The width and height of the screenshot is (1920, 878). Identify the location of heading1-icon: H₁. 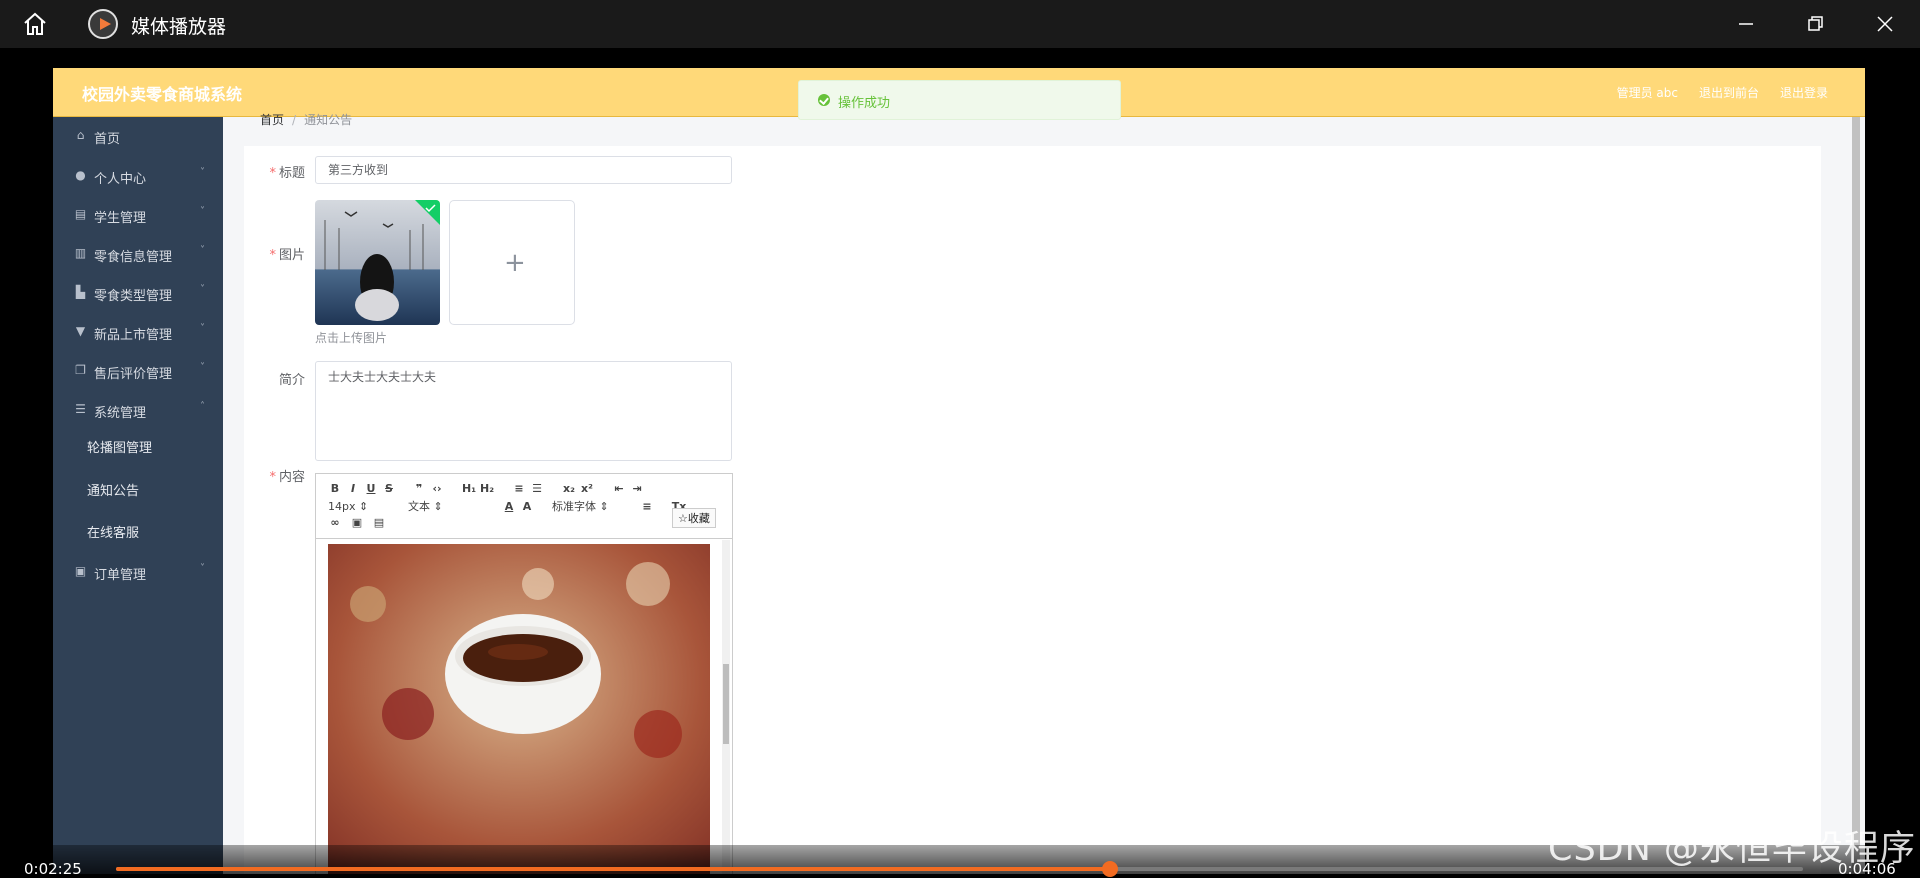
(469, 488).